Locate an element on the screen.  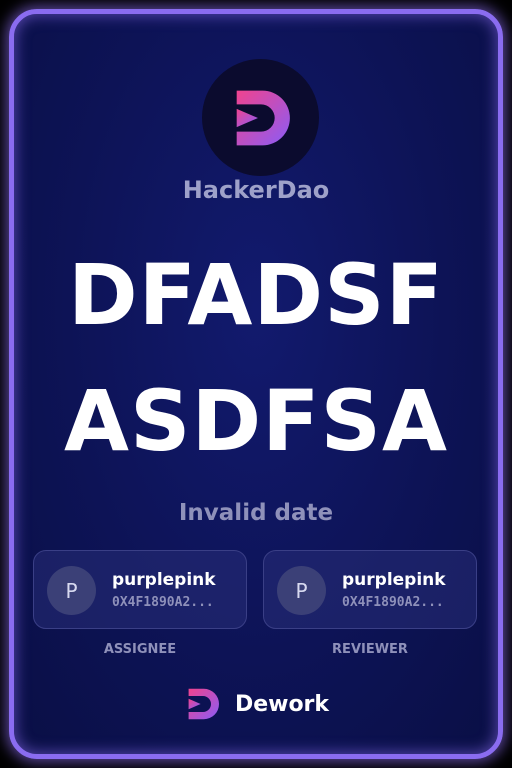
hackerdao-logo-icon is located at coordinates (263, 117).